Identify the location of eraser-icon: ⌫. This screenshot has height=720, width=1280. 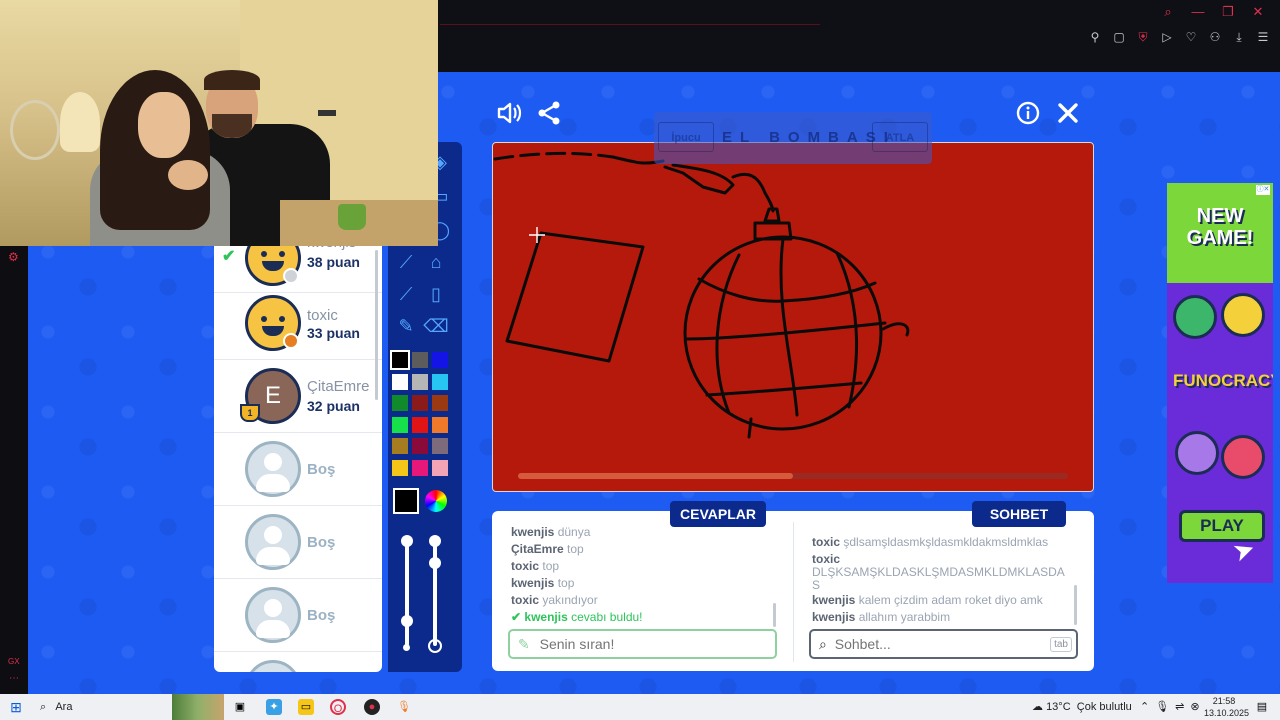
(436, 326).